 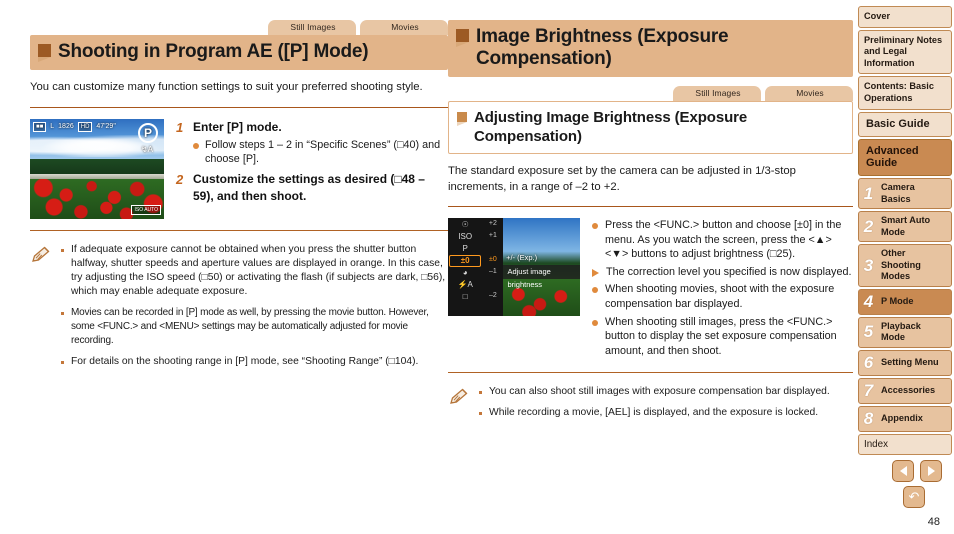 What do you see at coordinates (905, 17) in the screenshot?
I see `sidebar-item-cover: Cover` at bounding box center [905, 17].